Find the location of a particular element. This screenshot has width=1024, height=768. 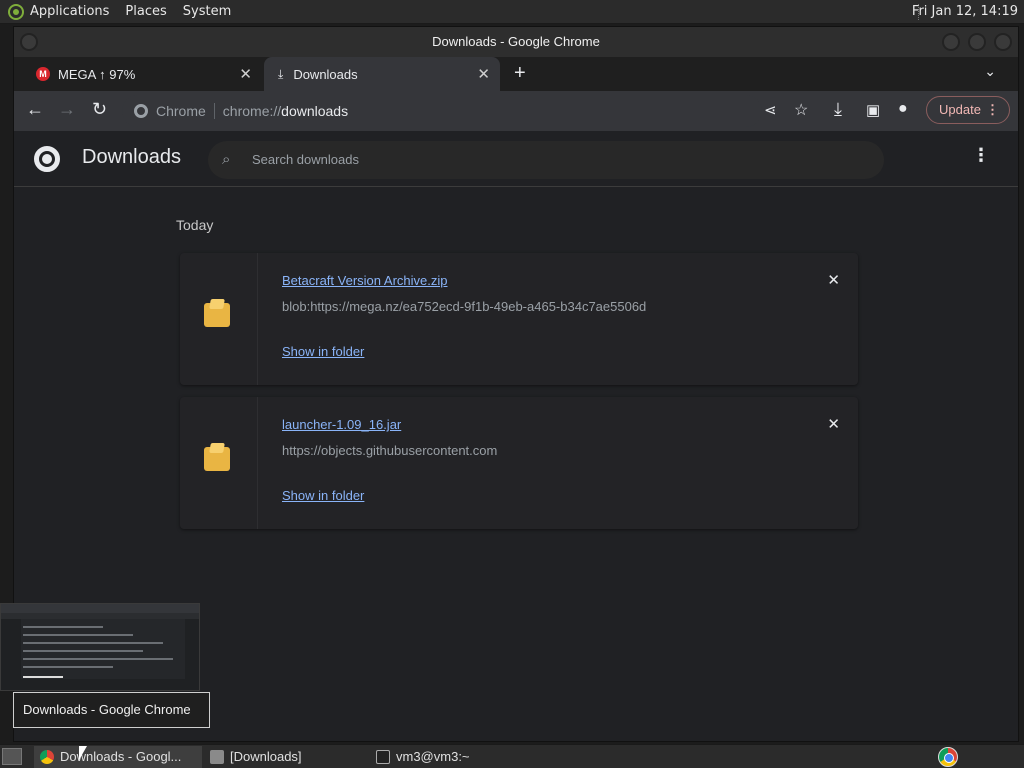

window-preview-thumbnail is located at coordinates (100, 647).